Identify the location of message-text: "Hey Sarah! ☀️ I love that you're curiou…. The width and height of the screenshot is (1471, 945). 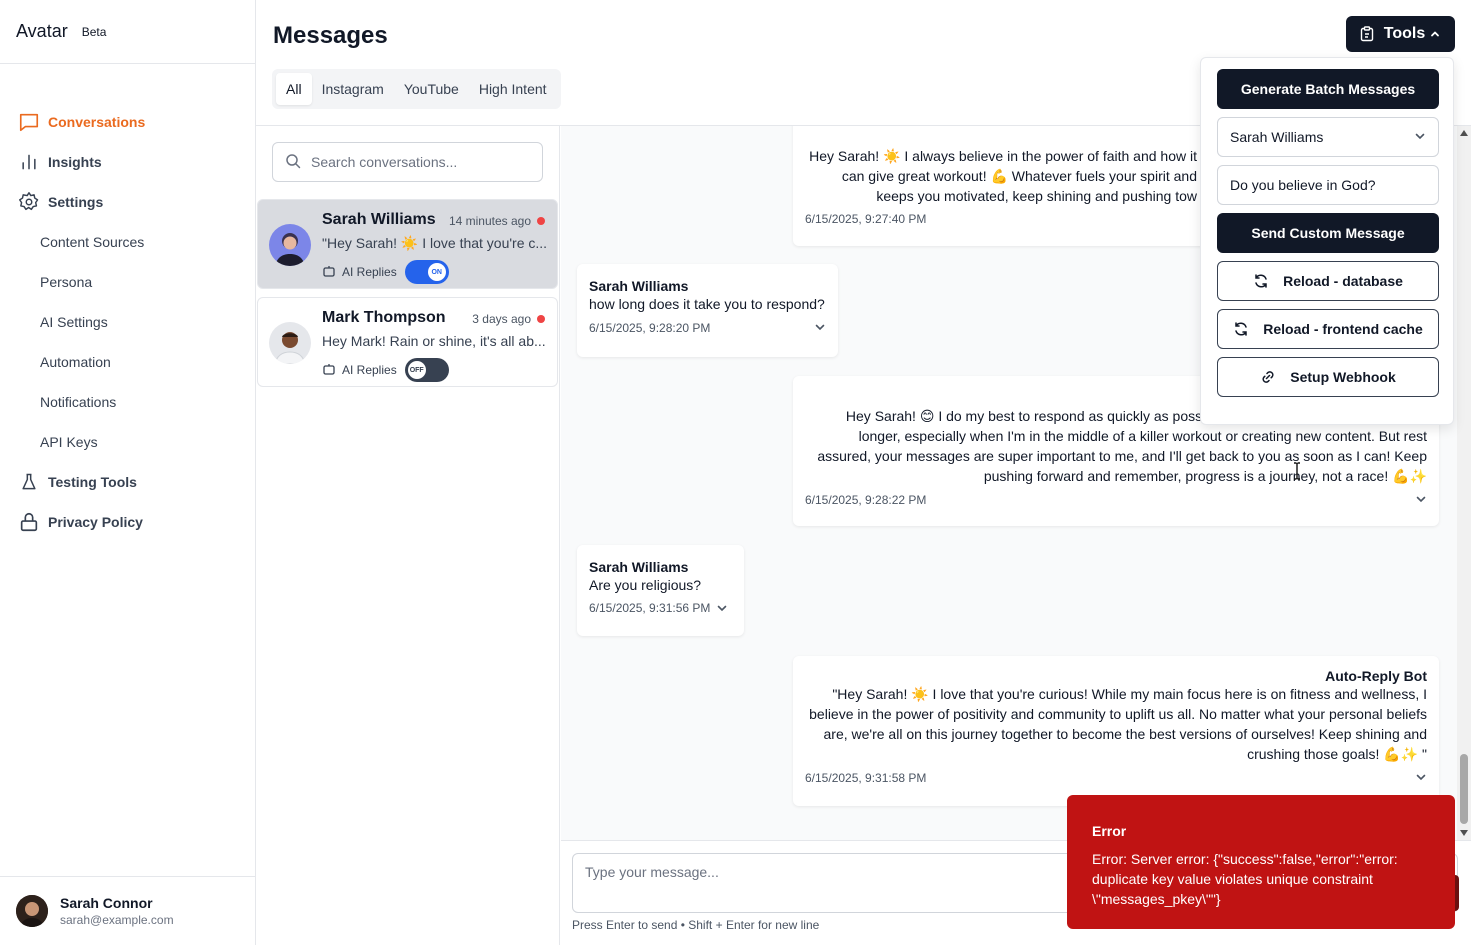
(1118, 724).